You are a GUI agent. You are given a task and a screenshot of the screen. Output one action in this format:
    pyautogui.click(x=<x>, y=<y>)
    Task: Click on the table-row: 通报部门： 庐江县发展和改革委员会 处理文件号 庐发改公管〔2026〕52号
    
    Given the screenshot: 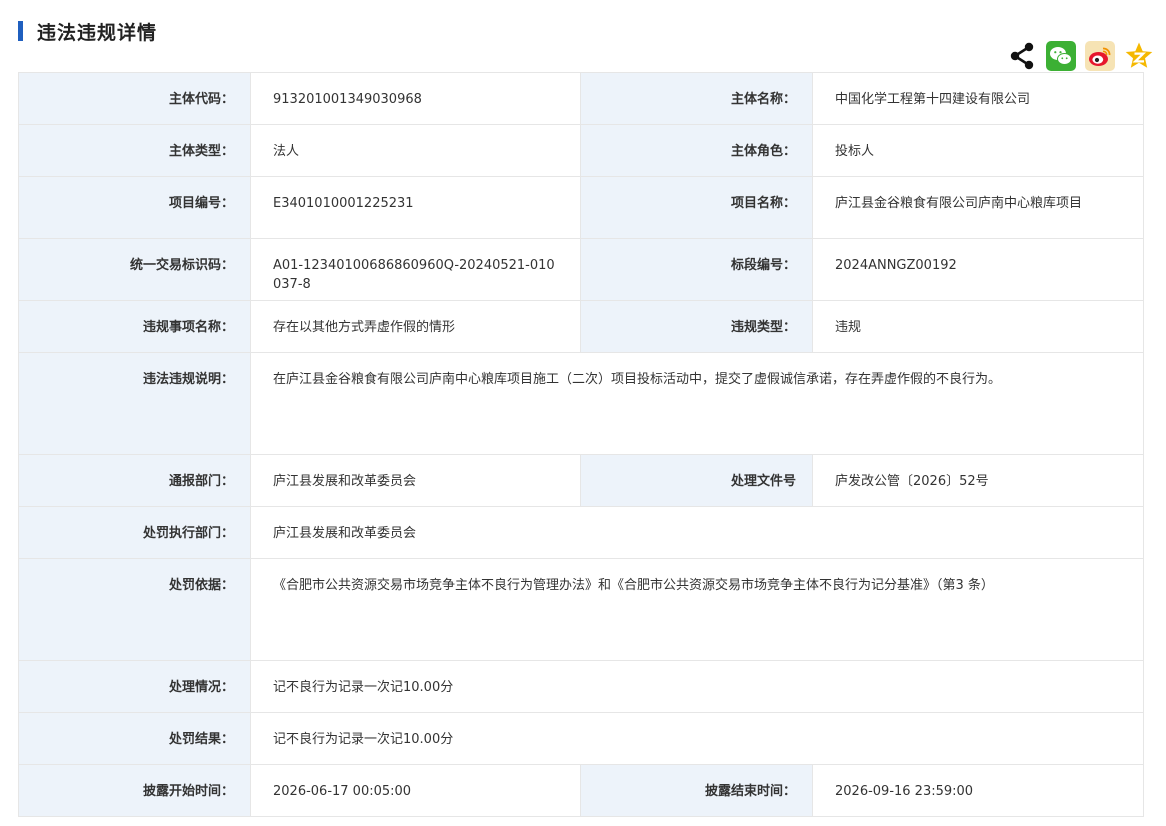 What is the action you would take?
    pyautogui.click(x=581, y=480)
    